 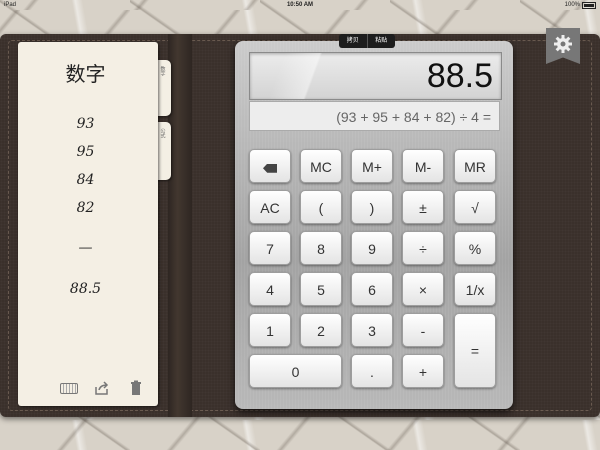 I want to click on plus-minus-key: ±, so click(x=423, y=207).